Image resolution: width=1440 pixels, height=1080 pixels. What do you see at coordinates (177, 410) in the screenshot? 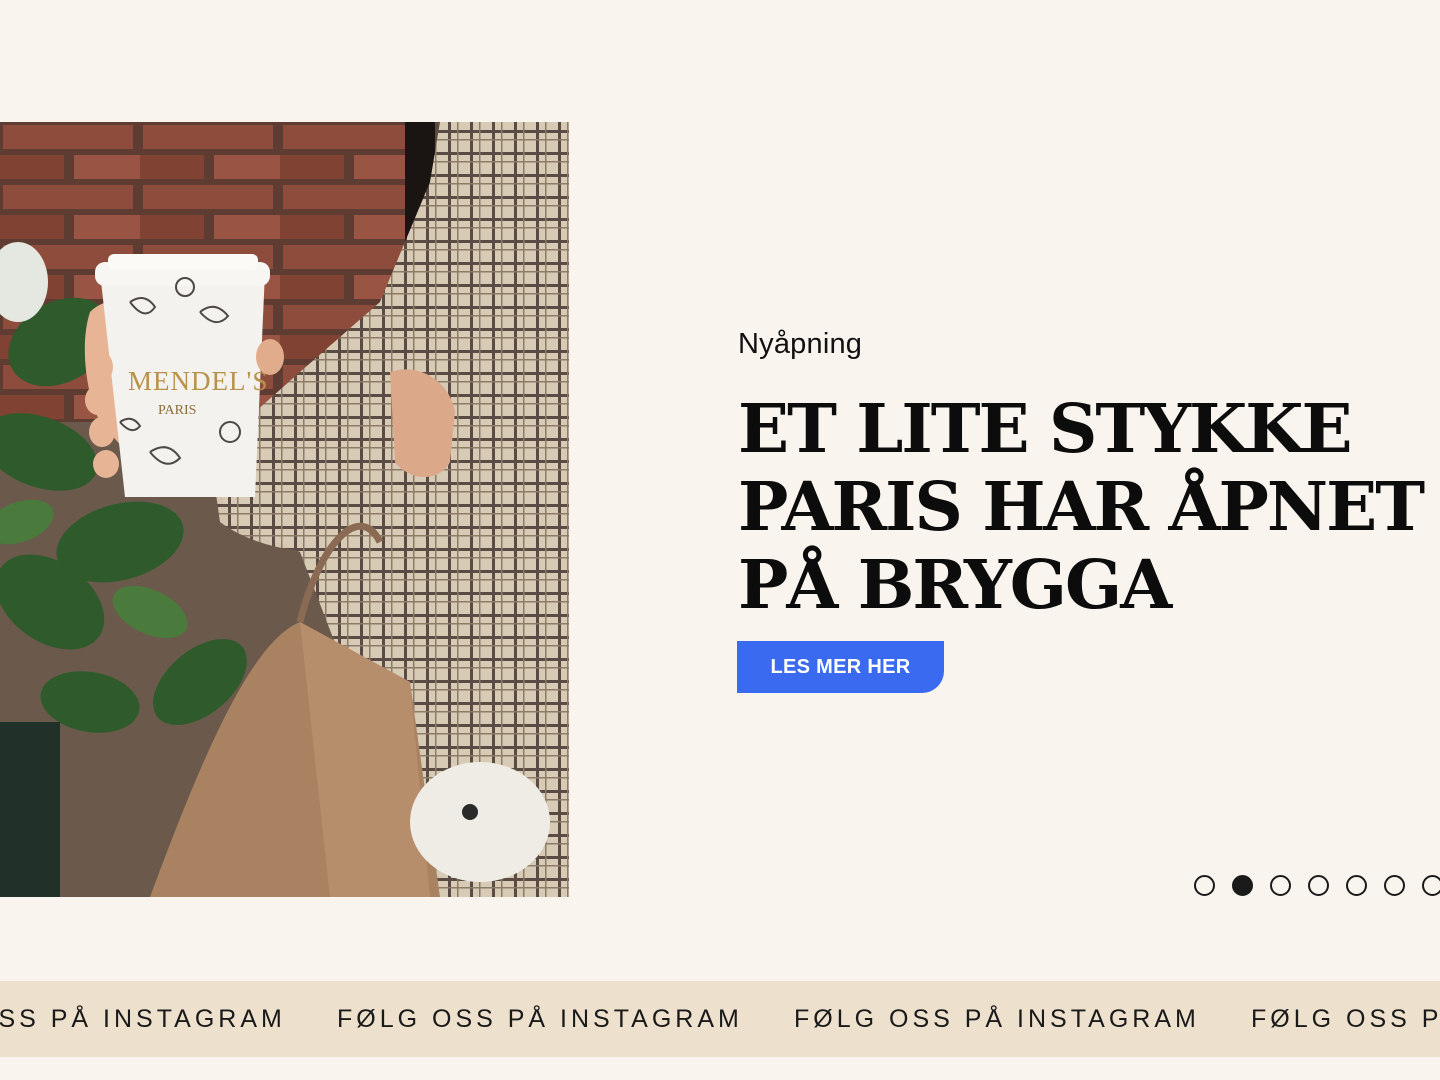
I see `cup-city-text: PARIS` at bounding box center [177, 410].